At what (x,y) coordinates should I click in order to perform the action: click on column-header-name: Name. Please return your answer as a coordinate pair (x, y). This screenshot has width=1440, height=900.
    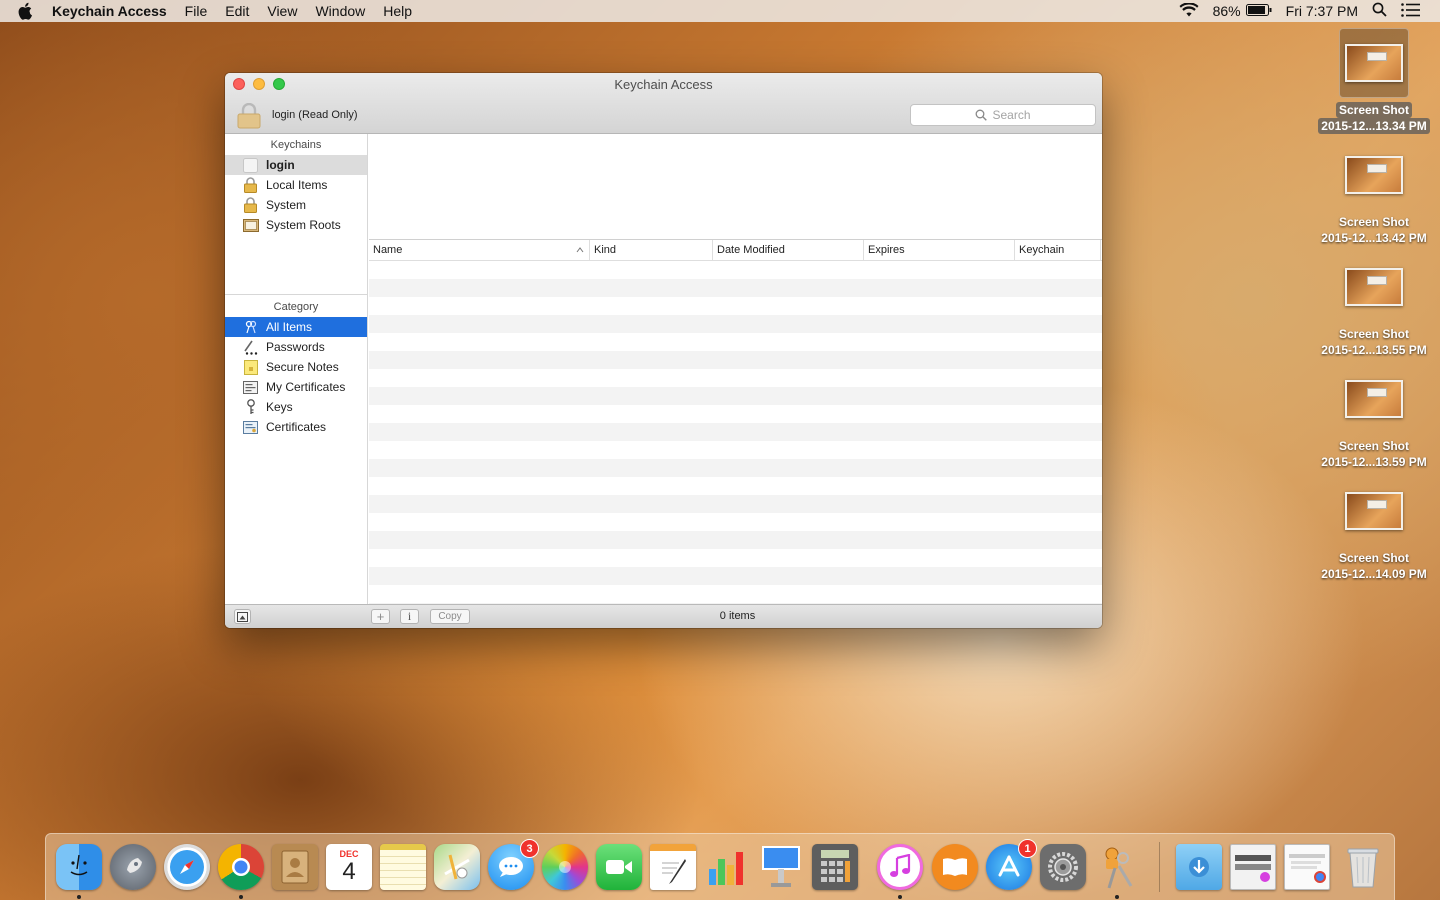
    Looking at the image, I should click on (479, 250).